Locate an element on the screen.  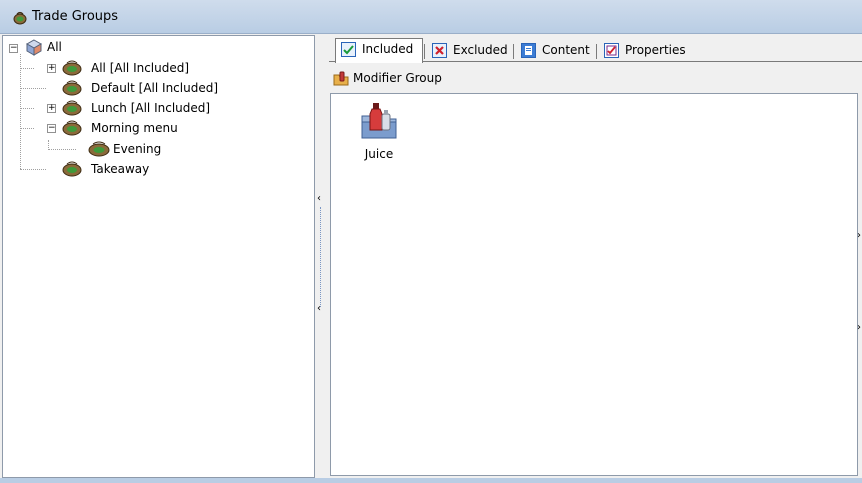
tree-node-default: Default [All Included] is located at coordinates (118, 88).